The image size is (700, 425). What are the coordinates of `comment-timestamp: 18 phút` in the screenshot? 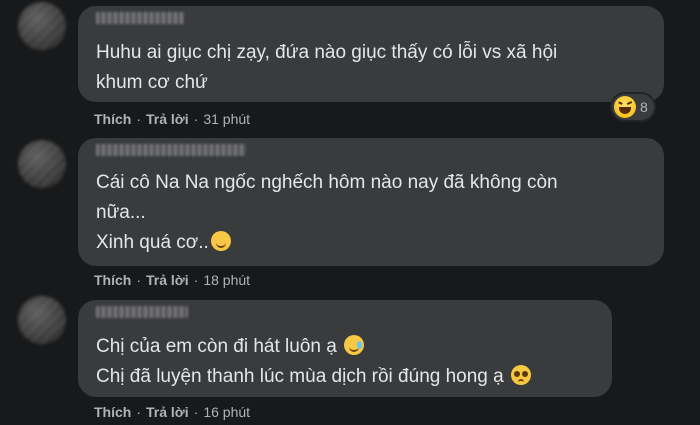 It's located at (226, 280).